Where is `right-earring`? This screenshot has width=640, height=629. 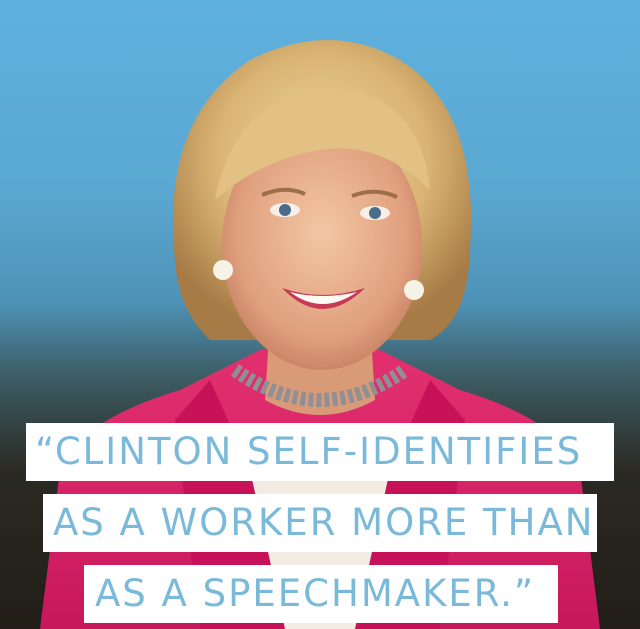 right-earring is located at coordinates (414, 290).